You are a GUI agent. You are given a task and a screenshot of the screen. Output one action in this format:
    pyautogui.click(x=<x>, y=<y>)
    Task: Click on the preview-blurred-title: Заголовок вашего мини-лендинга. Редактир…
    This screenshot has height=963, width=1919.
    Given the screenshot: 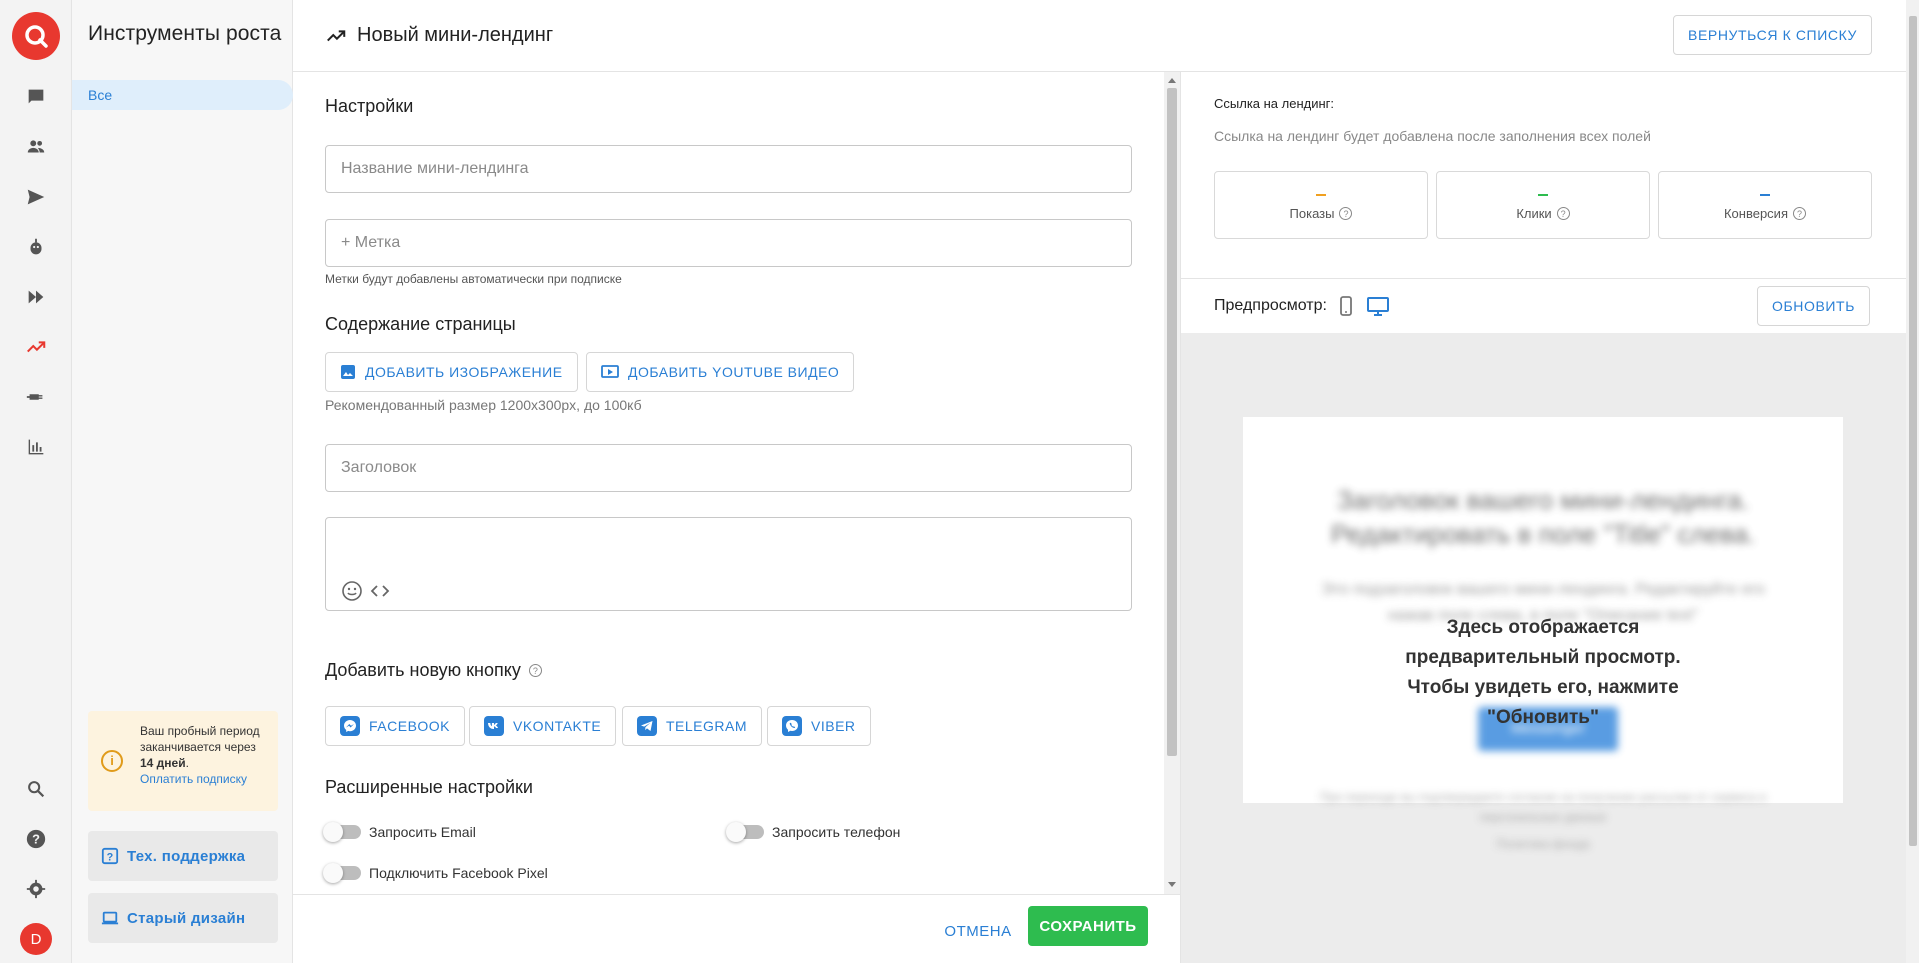 What is the action you would take?
    pyautogui.click(x=1543, y=517)
    